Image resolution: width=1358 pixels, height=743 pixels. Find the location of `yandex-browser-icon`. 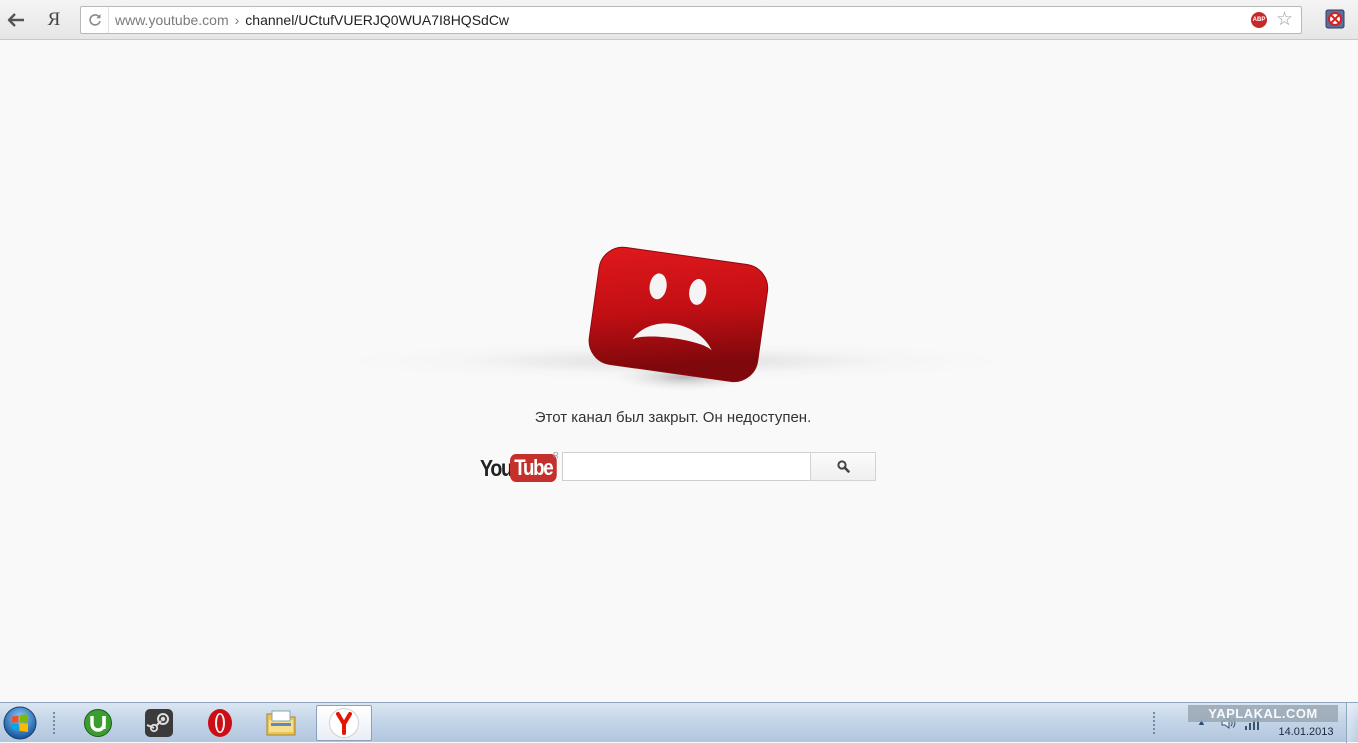

yandex-browser-icon is located at coordinates (344, 723).